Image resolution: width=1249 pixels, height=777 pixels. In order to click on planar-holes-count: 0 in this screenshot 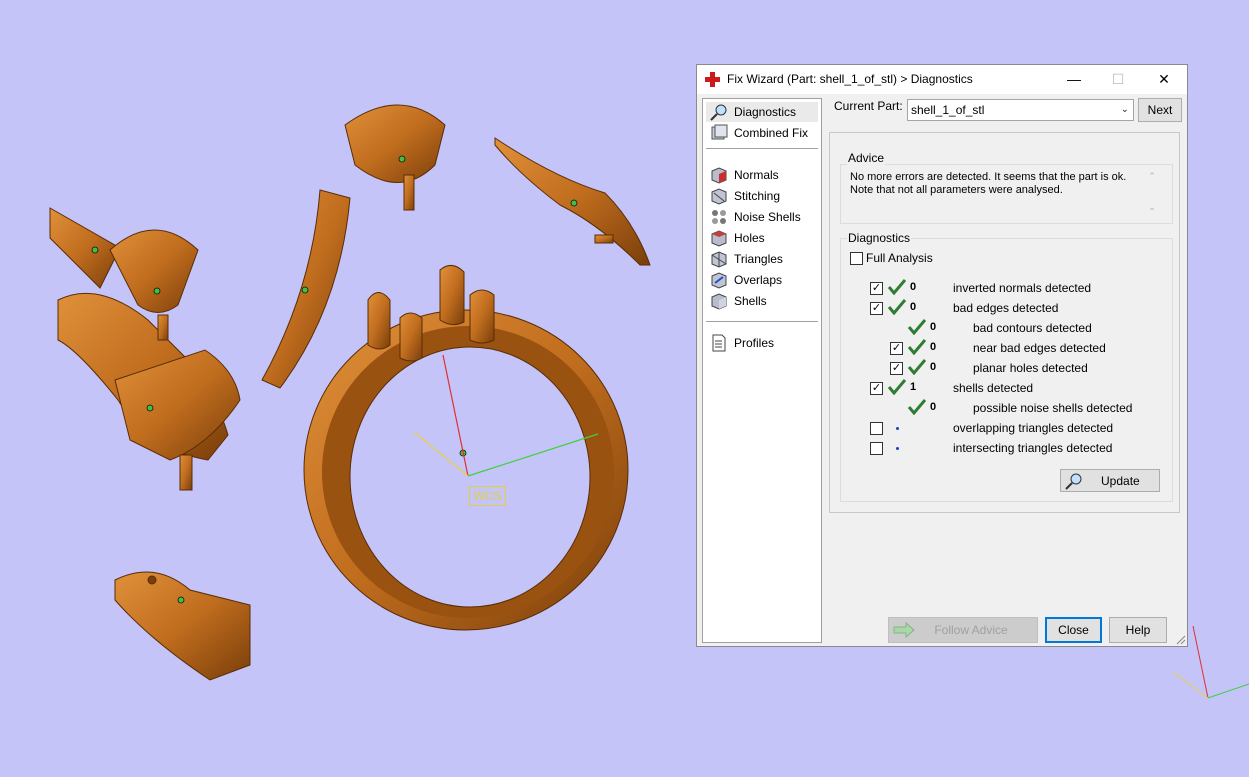, I will do `click(933, 367)`.